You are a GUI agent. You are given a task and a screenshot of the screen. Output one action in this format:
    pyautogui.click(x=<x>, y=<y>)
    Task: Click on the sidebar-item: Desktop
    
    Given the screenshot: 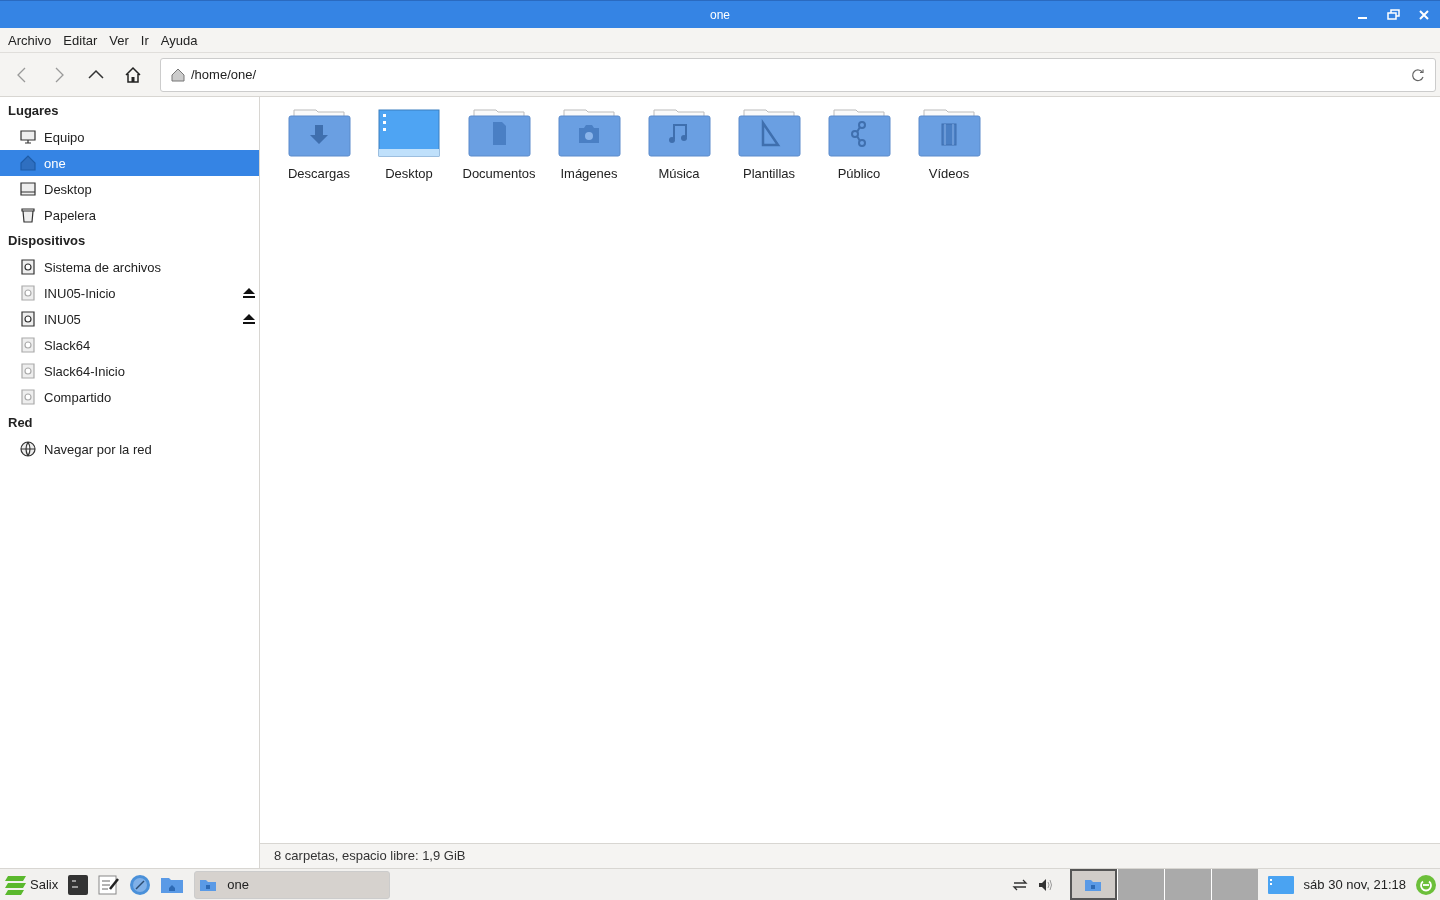 What is the action you would take?
    pyautogui.click(x=129, y=189)
    